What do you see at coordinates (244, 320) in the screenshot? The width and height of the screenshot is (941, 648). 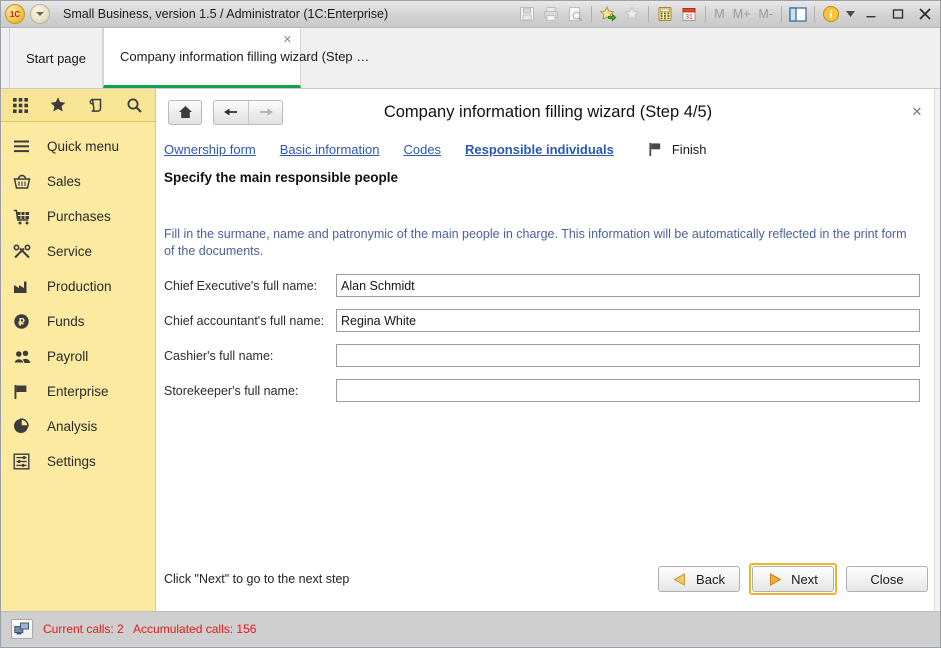 I see `chief-accountant-label: Chief accountant's full name:` at bounding box center [244, 320].